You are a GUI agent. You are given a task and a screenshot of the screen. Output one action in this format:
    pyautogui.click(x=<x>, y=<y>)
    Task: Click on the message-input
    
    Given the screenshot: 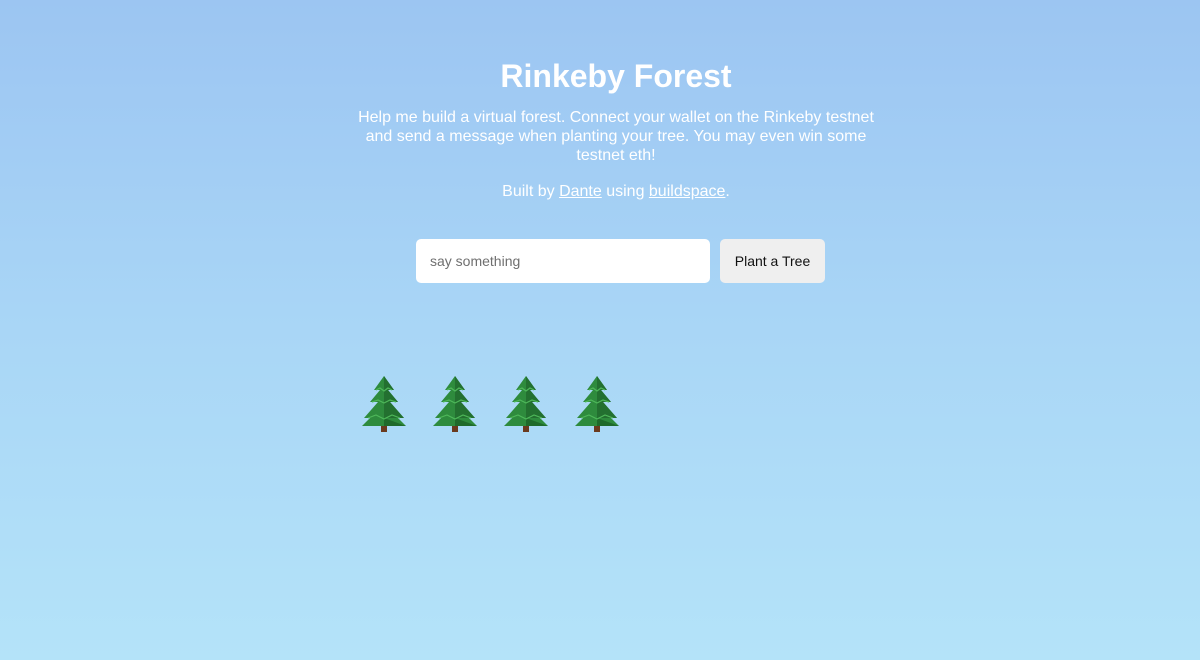 What is the action you would take?
    pyautogui.click(x=563, y=261)
    